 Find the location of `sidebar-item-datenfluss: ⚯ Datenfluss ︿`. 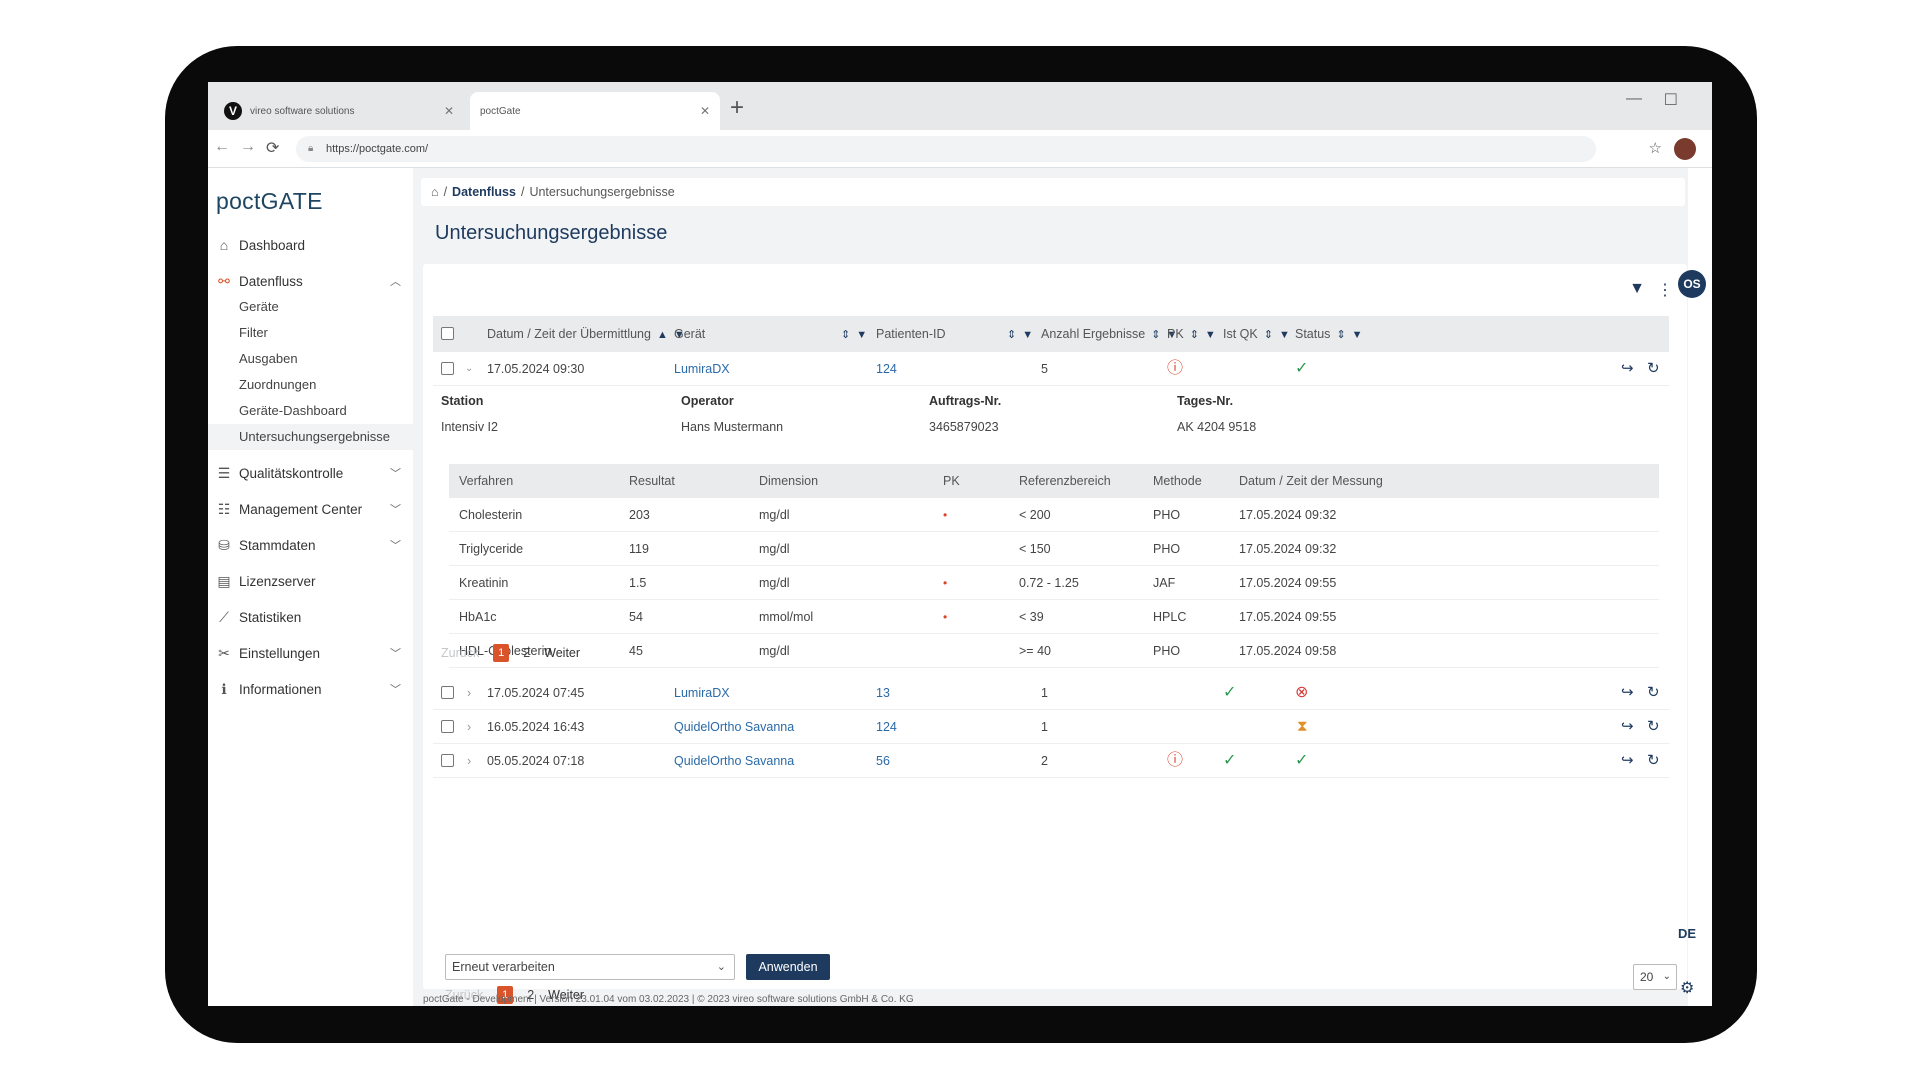

sidebar-item-datenfluss: ⚯ Datenfluss ︿ is located at coordinates (310, 281).